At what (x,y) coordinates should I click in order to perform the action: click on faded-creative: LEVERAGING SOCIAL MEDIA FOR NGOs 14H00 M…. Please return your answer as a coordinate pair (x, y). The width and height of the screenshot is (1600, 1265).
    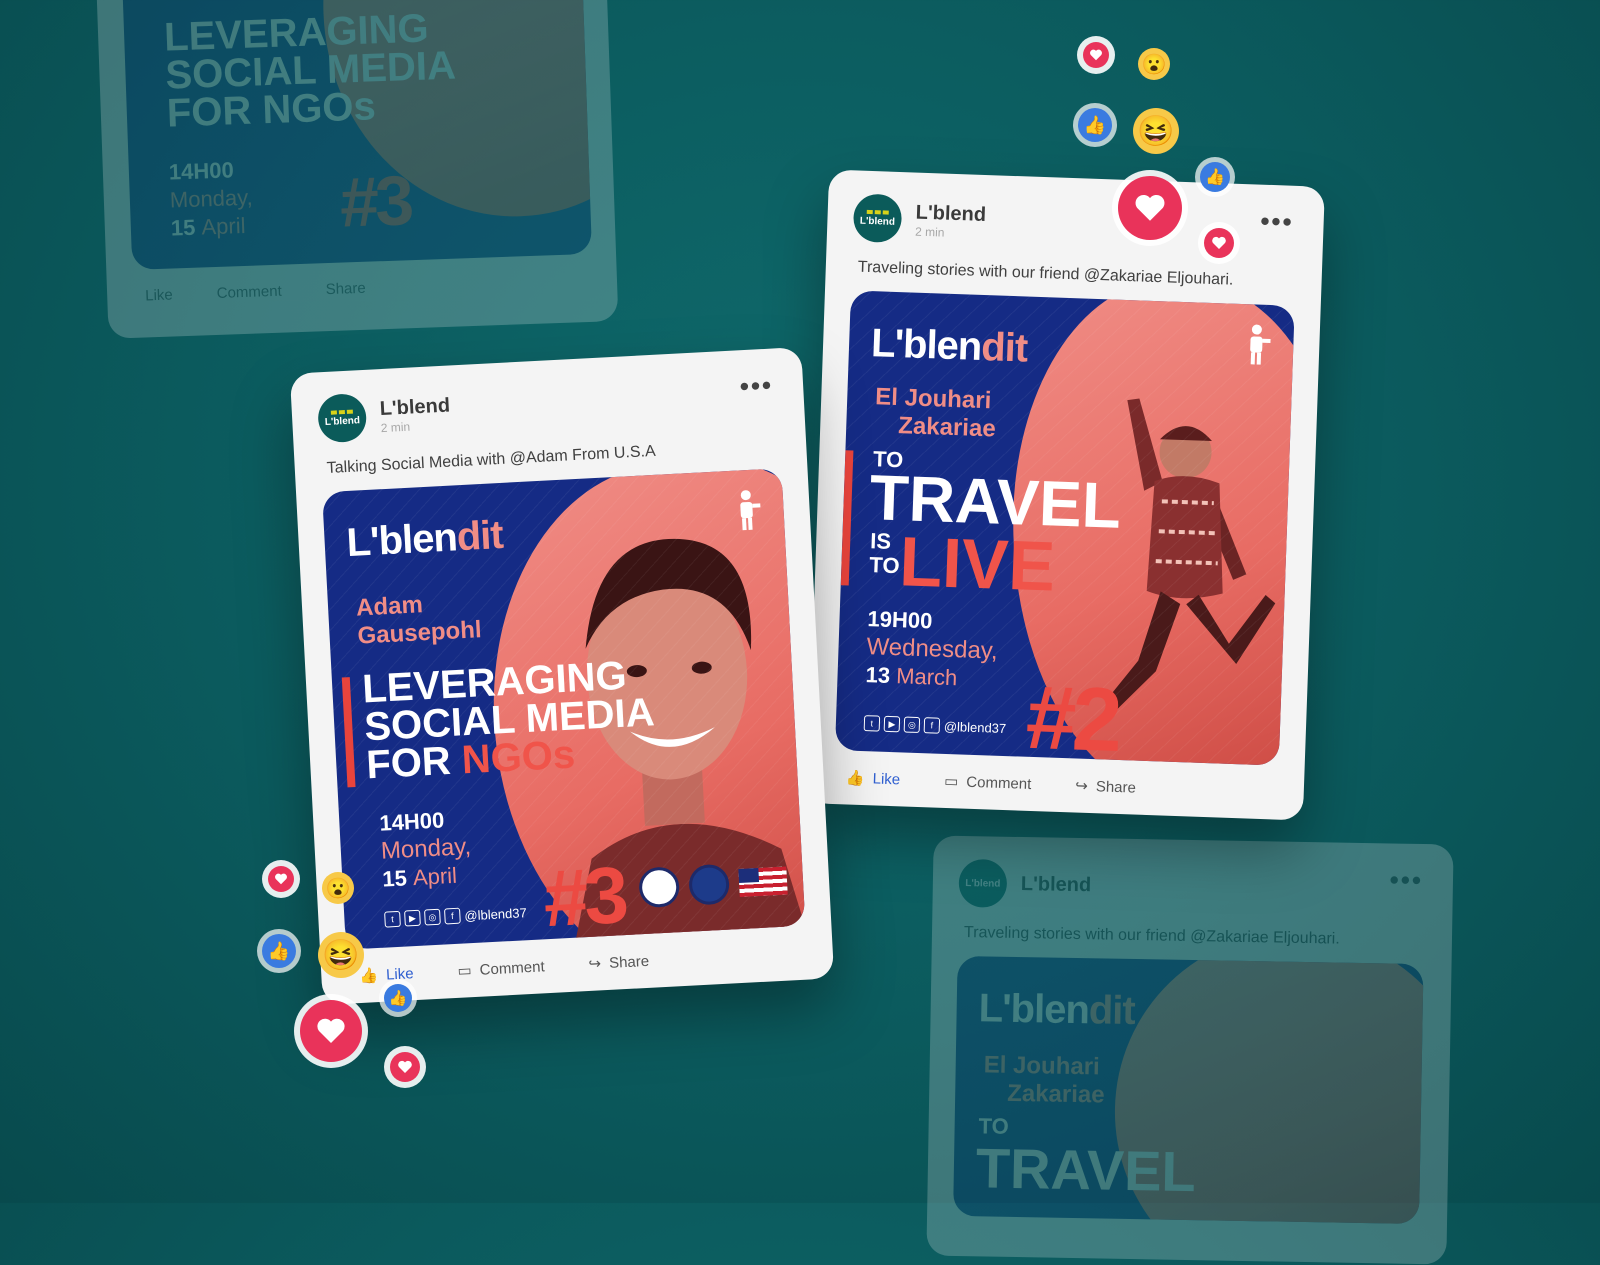
    Looking at the image, I should click on (355, 135).